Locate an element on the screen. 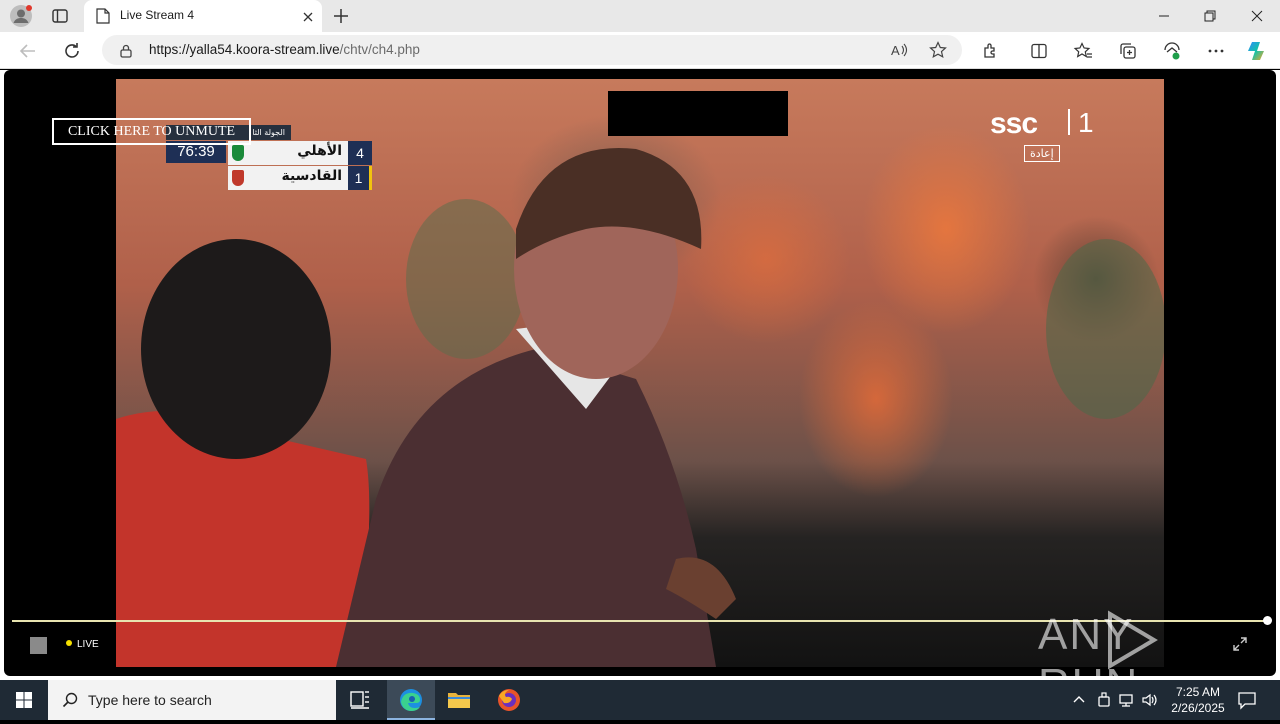 This screenshot has height=724, width=1280. replay-badge: إعادة is located at coordinates (1042, 153).